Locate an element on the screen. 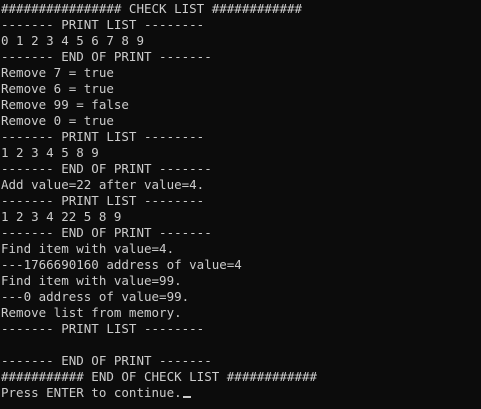 The height and width of the screenshot is (409, 481). text-cursor is located at coordinates (186, 397).